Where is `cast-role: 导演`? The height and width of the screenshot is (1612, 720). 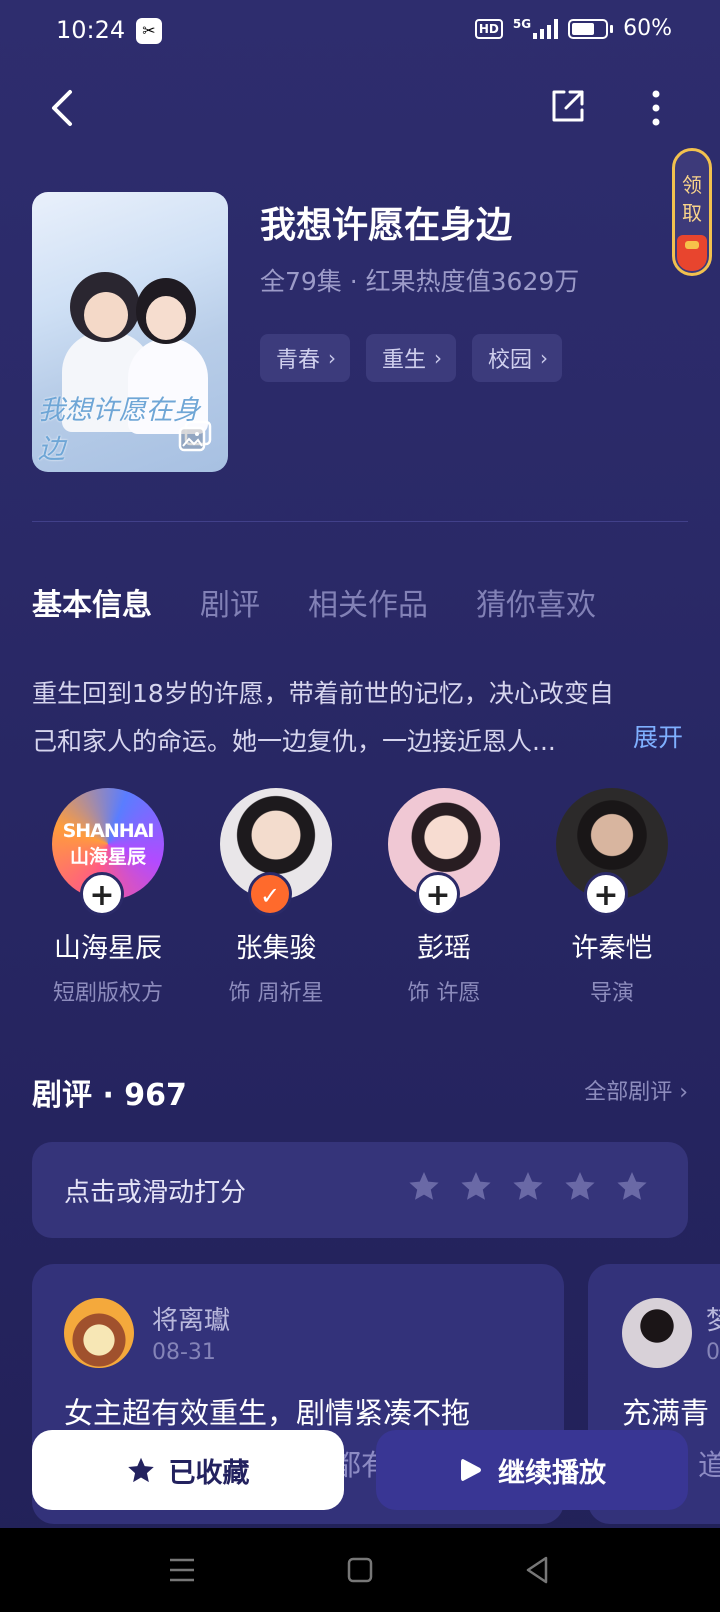
cast-role: 导演 is located at coordinates (611, 993).